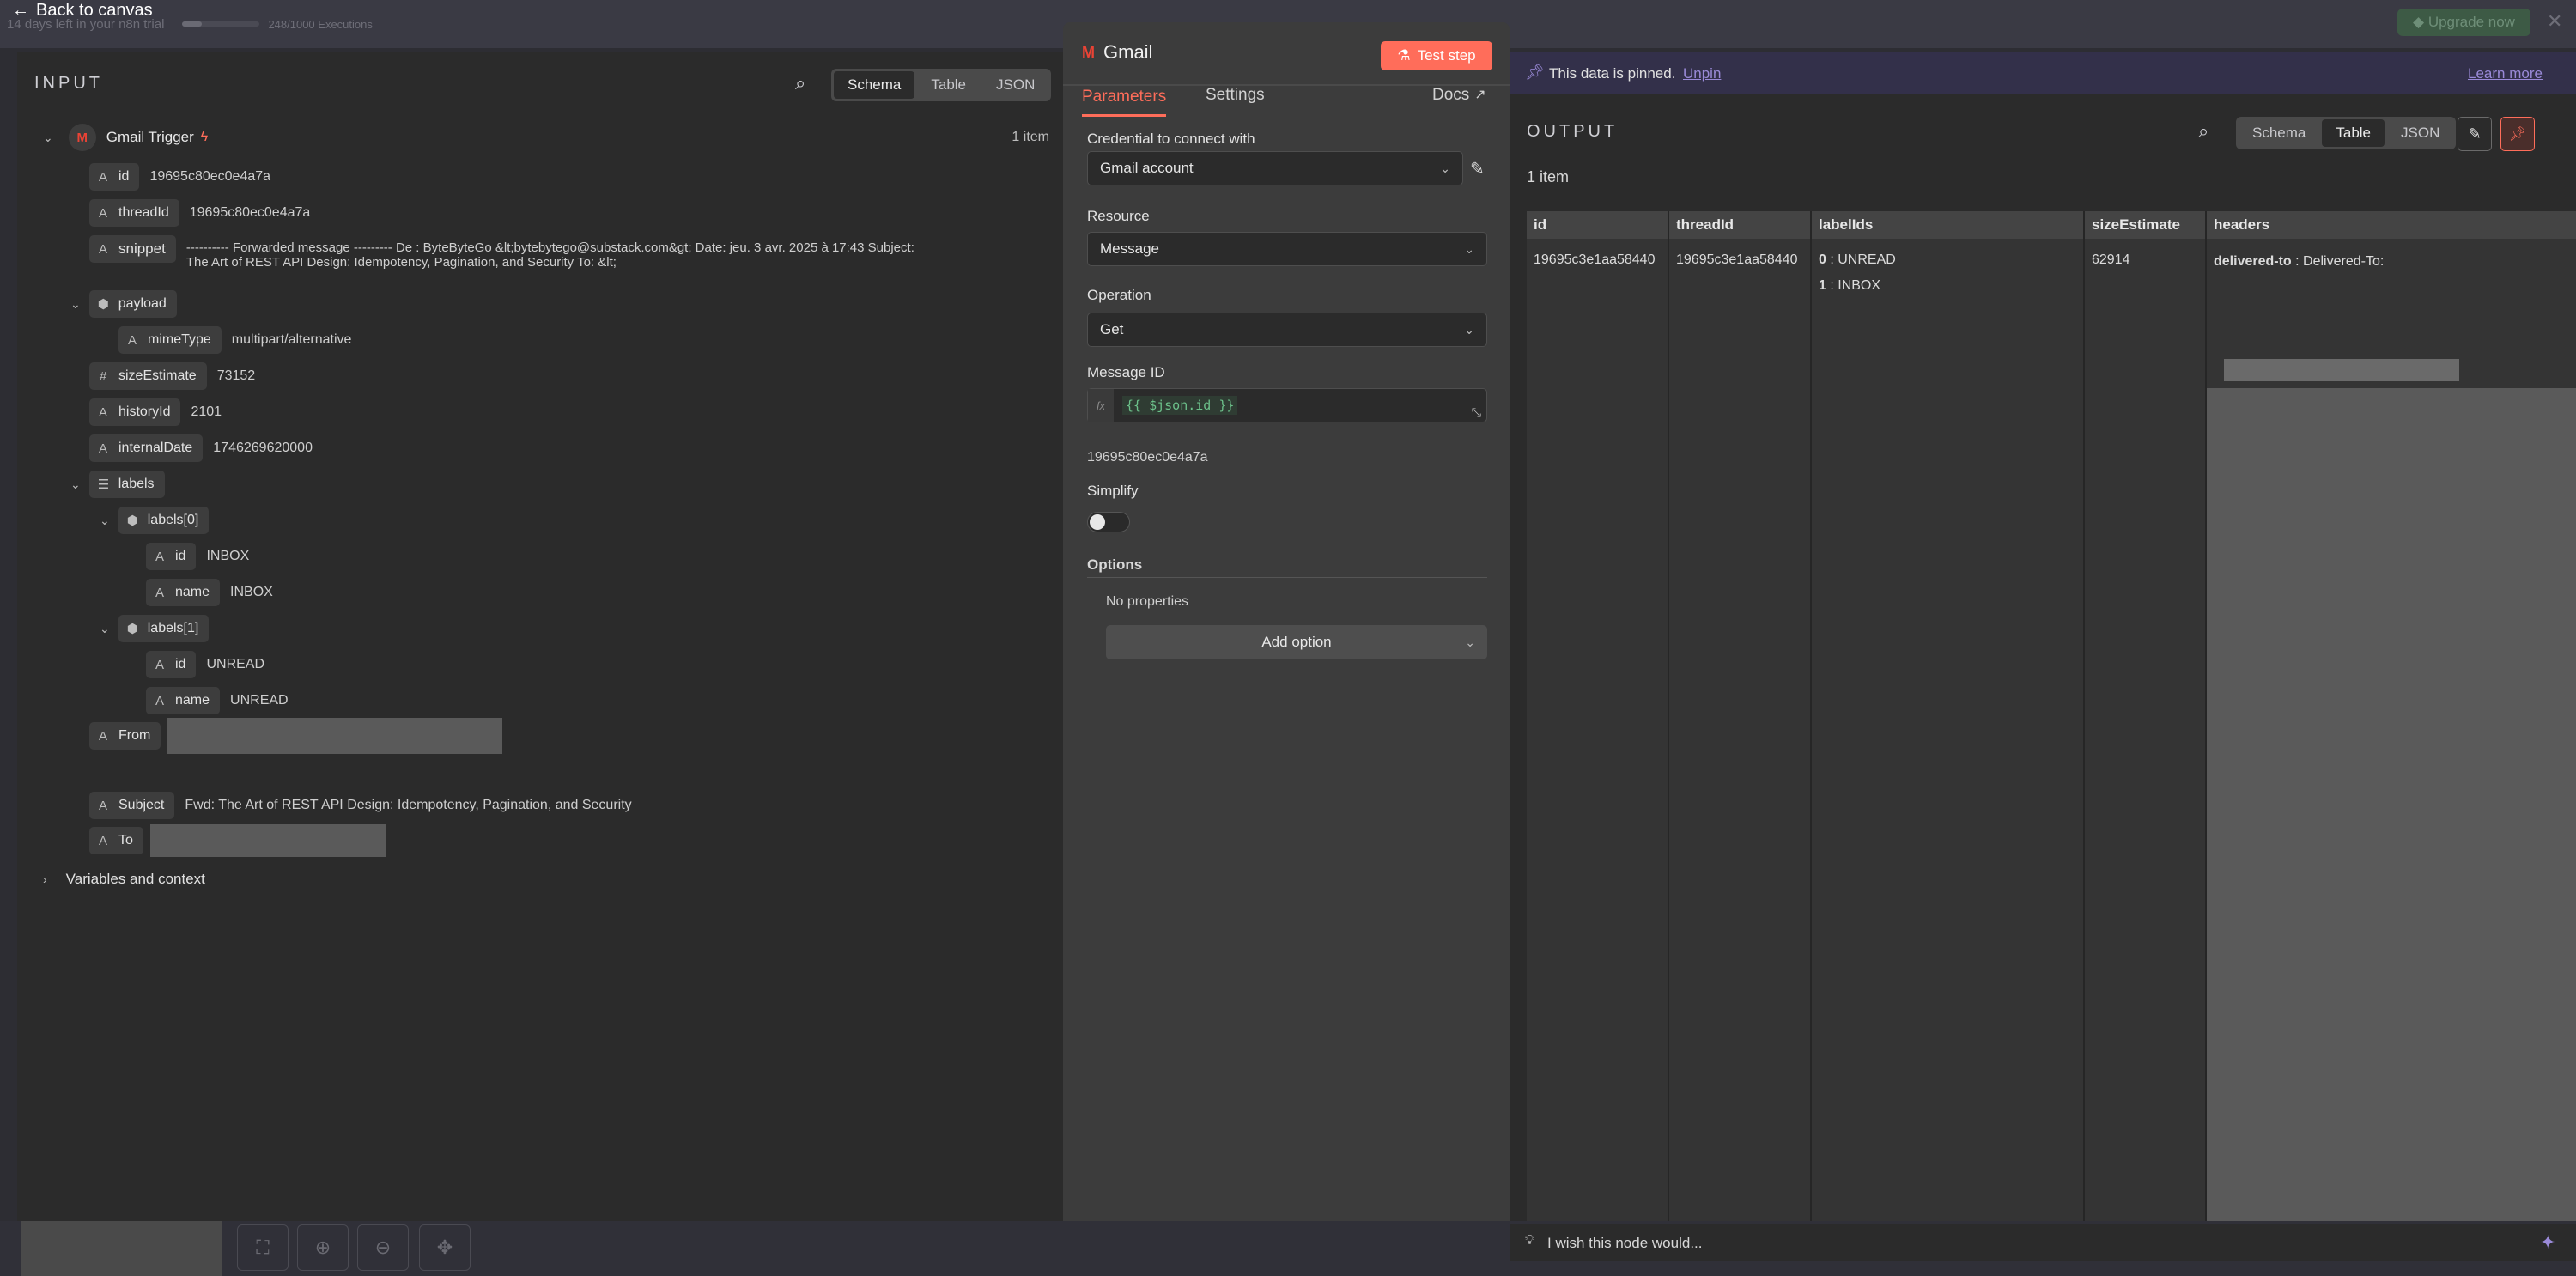 This screenshot has height=1276, width=2576. Describe the element at coordinates (2136, 224) in the screenshot. I see `column-header-sizeestimate: sizeEstimate` at that location.